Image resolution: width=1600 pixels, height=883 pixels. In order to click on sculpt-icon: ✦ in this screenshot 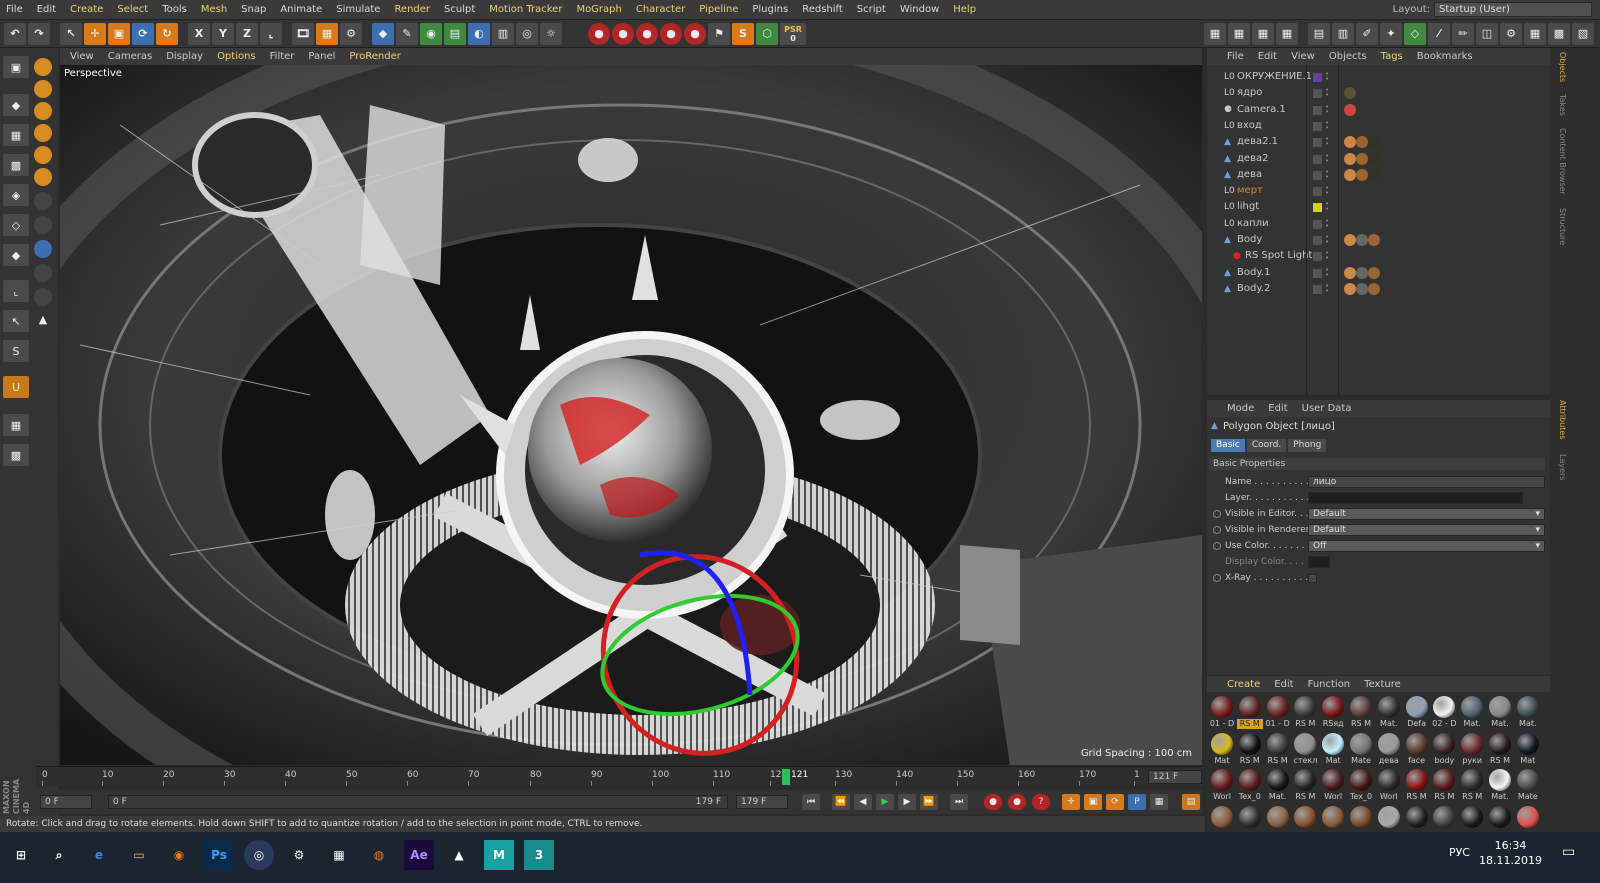, I will do `click(1391, 33)`.